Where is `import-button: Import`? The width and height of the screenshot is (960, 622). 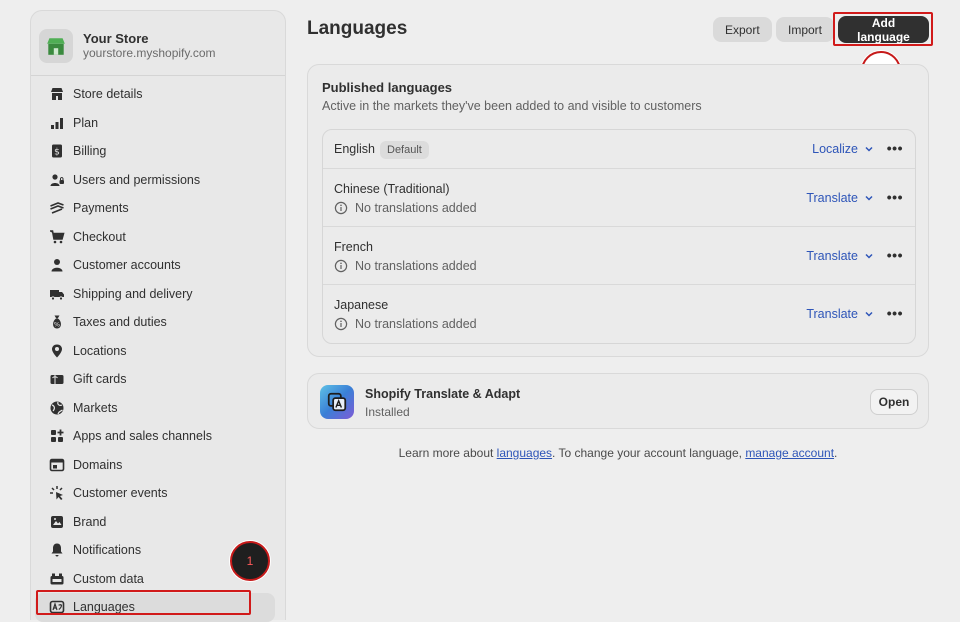 import-button: Import is located at coordinates (805, 29).